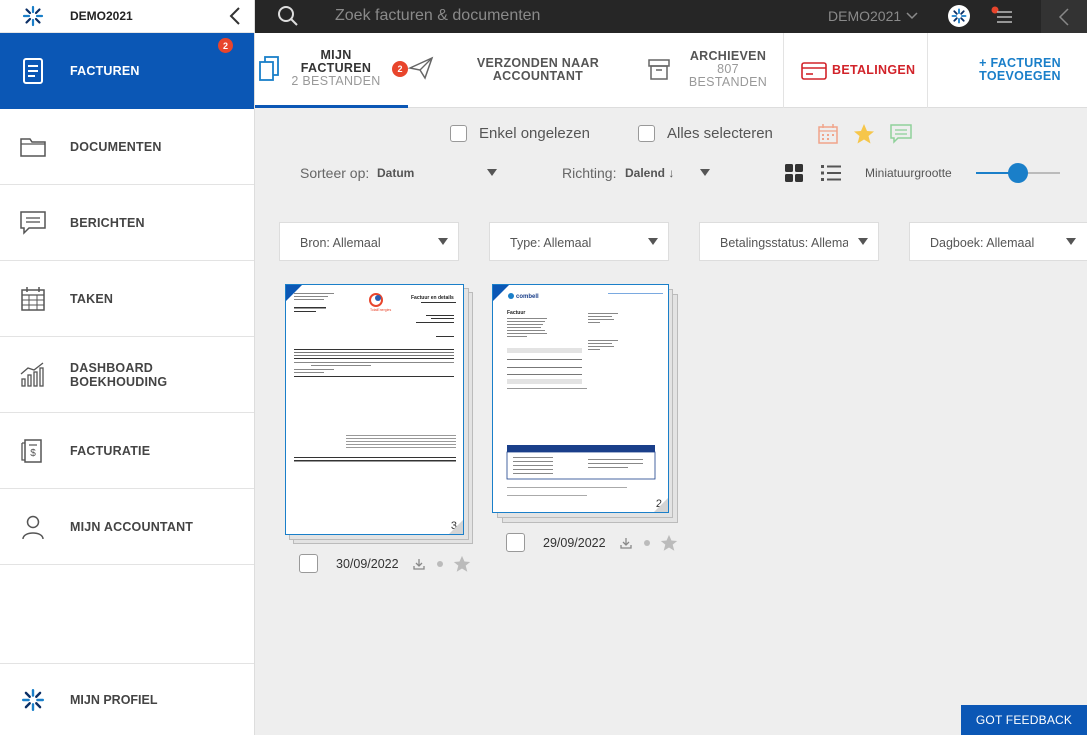 The height and width of the screenshot is (735, 1087). Describe the element at coordinates (110, 450) in the screenshot. I see `sidebar-item-label: FACTURATIE` at that location.